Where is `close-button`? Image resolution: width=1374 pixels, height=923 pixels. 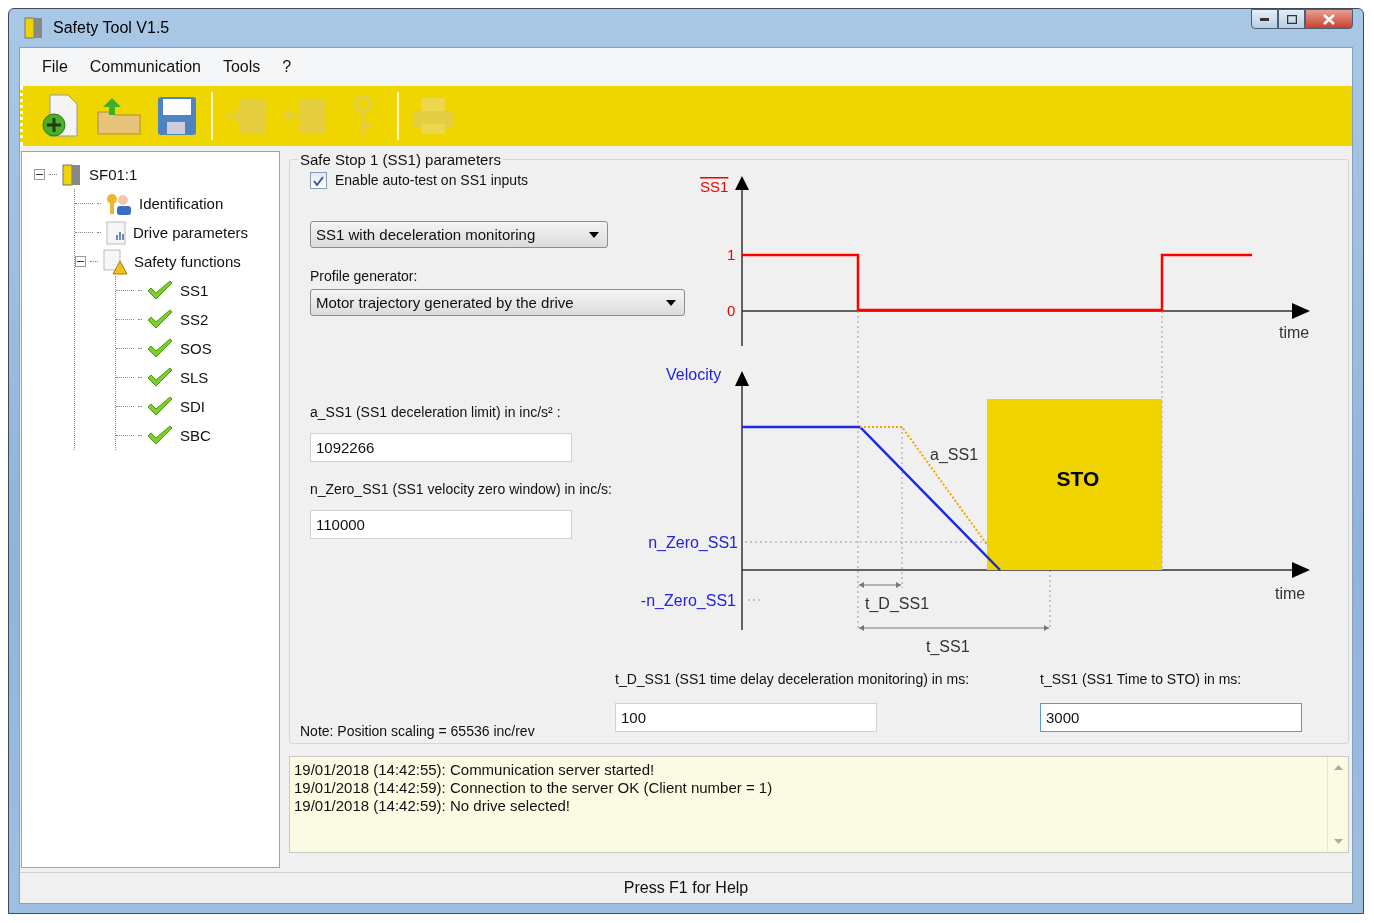
close-button is located at coordinates (1329, 19).